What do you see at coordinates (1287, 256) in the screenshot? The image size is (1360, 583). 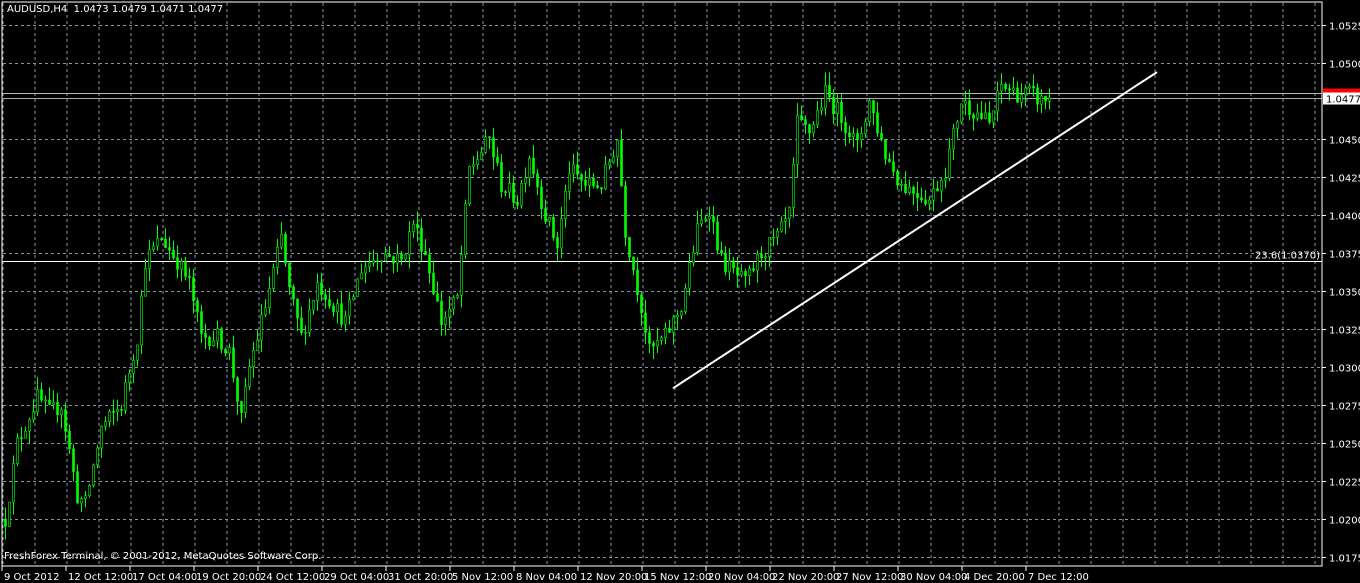 I see `fibo-level-label: 23.6(1.0370)` at bounding box center [1287, 256].